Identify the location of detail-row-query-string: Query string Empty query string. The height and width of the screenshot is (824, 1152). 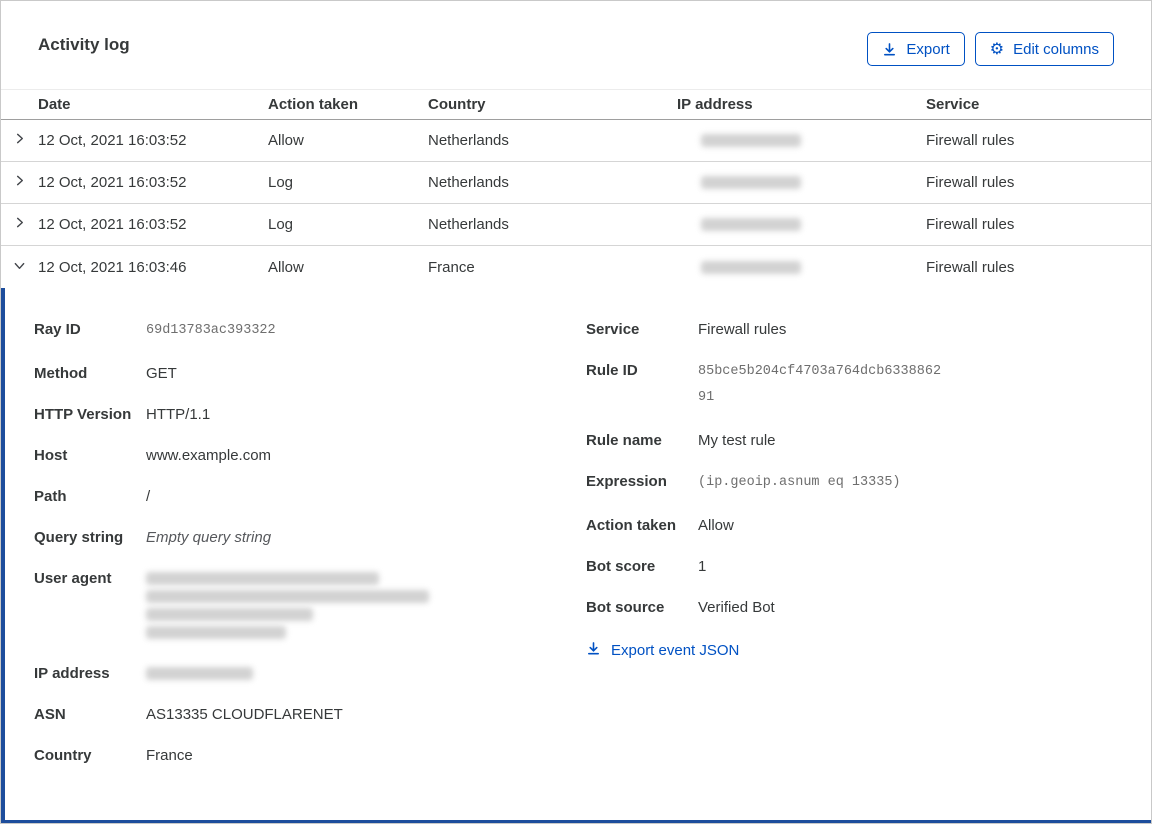
(293, 537).